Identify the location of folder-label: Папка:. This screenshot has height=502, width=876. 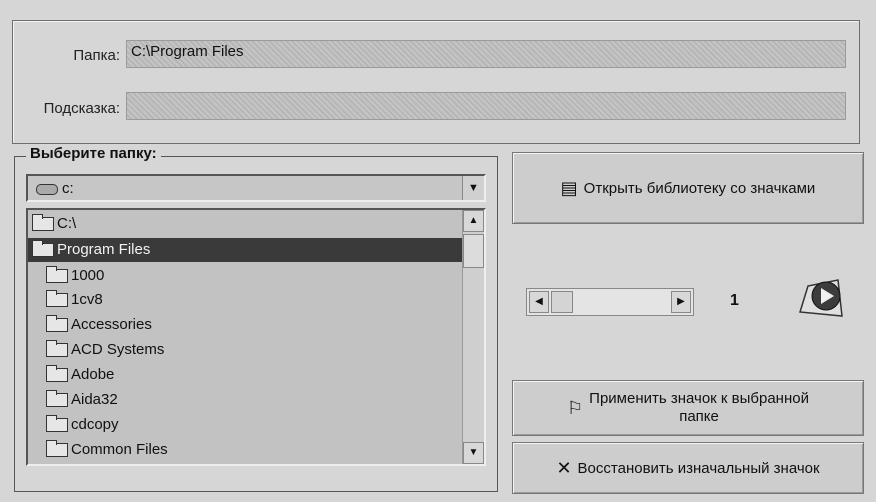
(96, 55).